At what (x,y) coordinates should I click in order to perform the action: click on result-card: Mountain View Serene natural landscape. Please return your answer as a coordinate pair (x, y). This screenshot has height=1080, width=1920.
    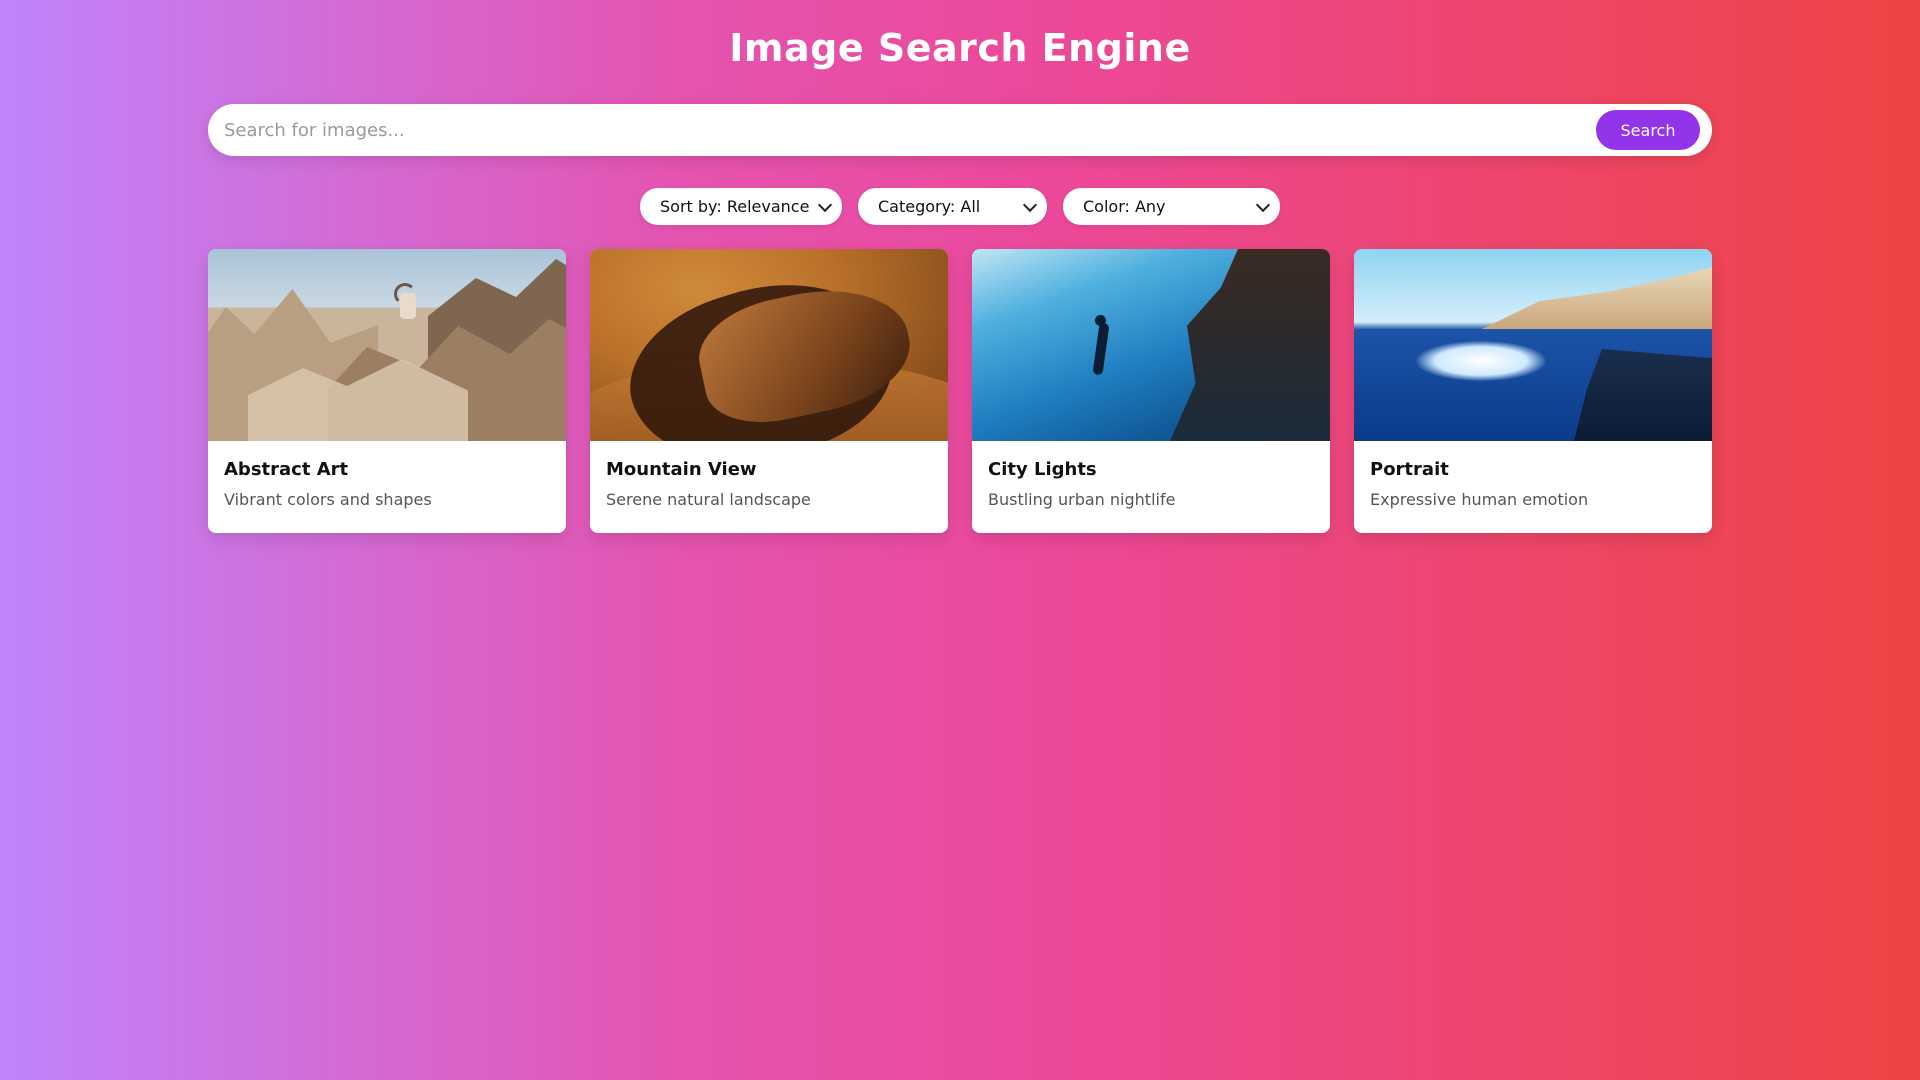
    Looking at the image, I should click on (769, 391).